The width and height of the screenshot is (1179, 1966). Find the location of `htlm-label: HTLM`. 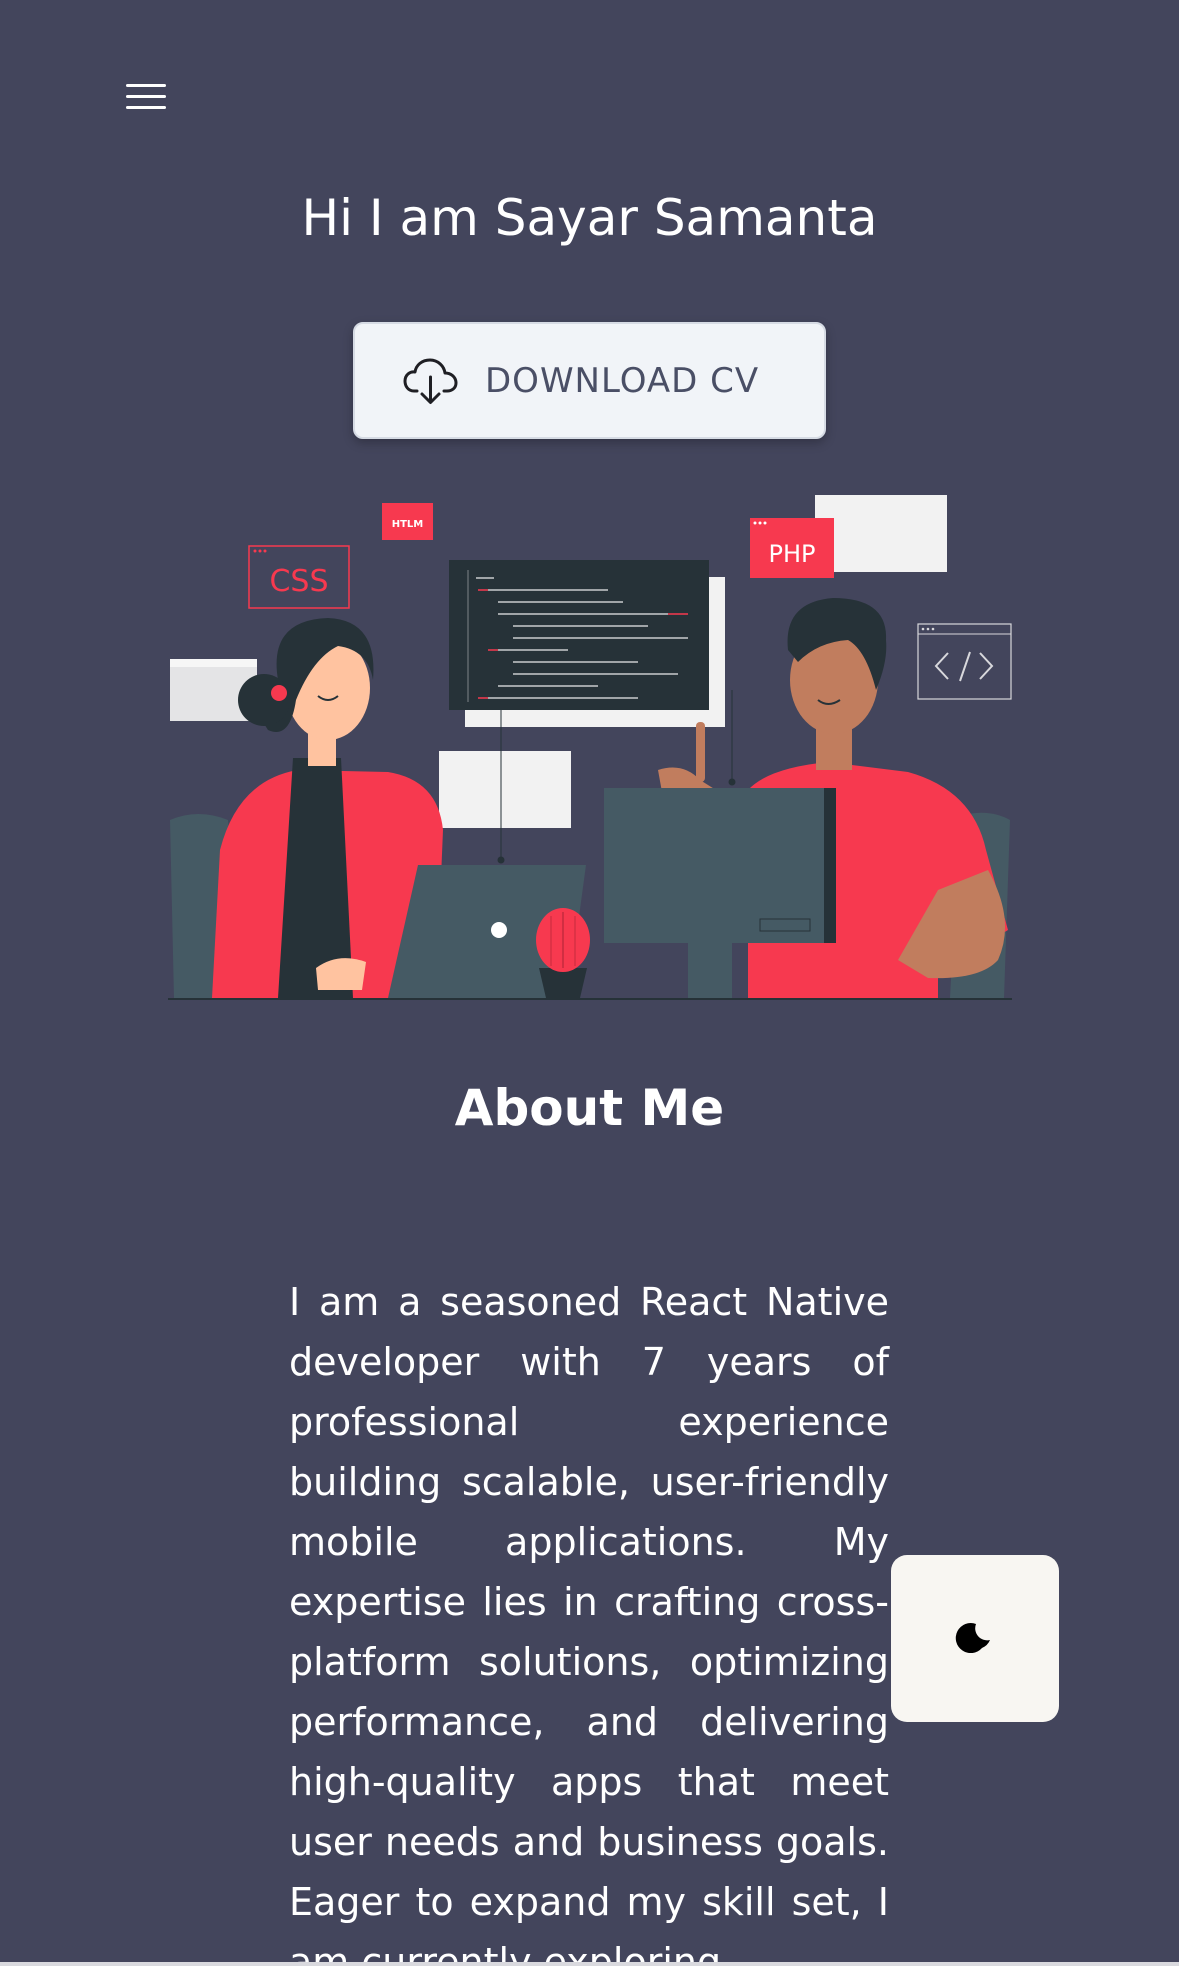

htlm-label: HTLM is located at coordinates (408, 524).